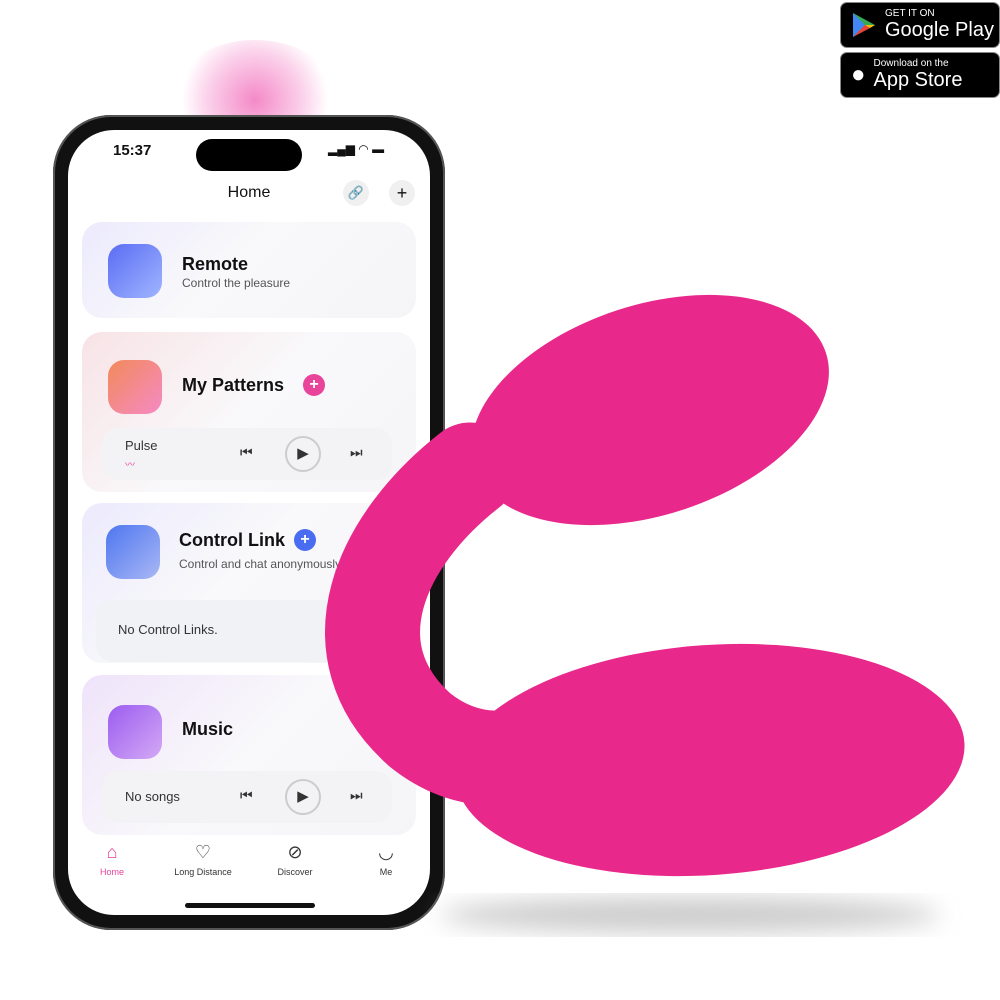 Image resolution: width=1000 pixels, height=1000 pixels. What do you see at coordinates (710, 760) in the screenshot?
I see `product-lower-arm` at bounding box center [710, 760].